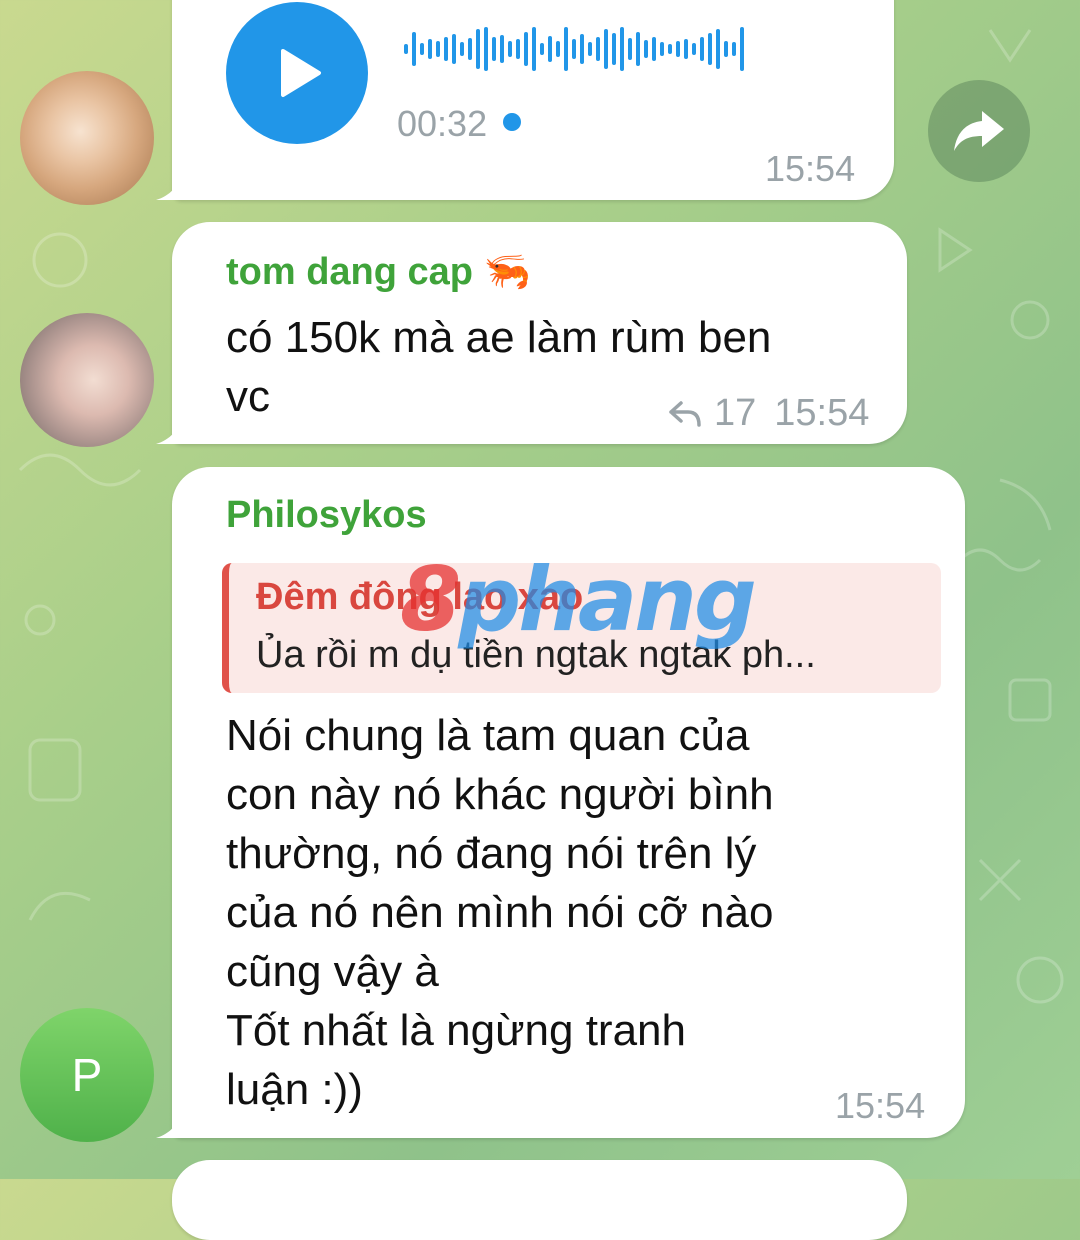  I want to click on message-text-line: luận :)), so click(294, 1089).